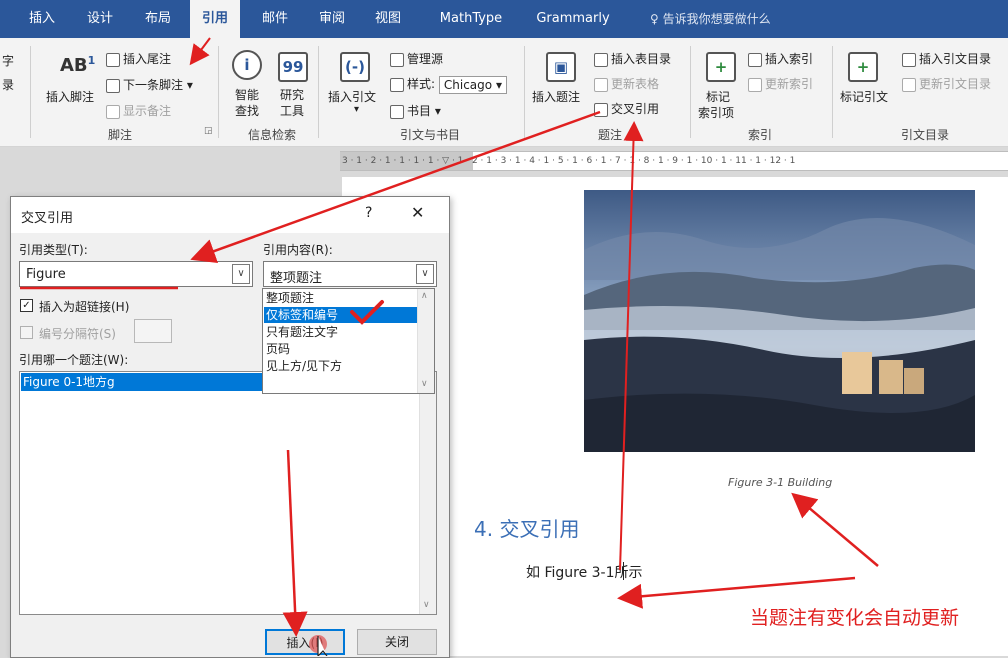 The width and height of the screenshot is (1008, 658). What do you see at coordinates (247, 95) in the screenshot?
I see `smart-lookup-label-1: 智能` at bounding box center [247, 95].